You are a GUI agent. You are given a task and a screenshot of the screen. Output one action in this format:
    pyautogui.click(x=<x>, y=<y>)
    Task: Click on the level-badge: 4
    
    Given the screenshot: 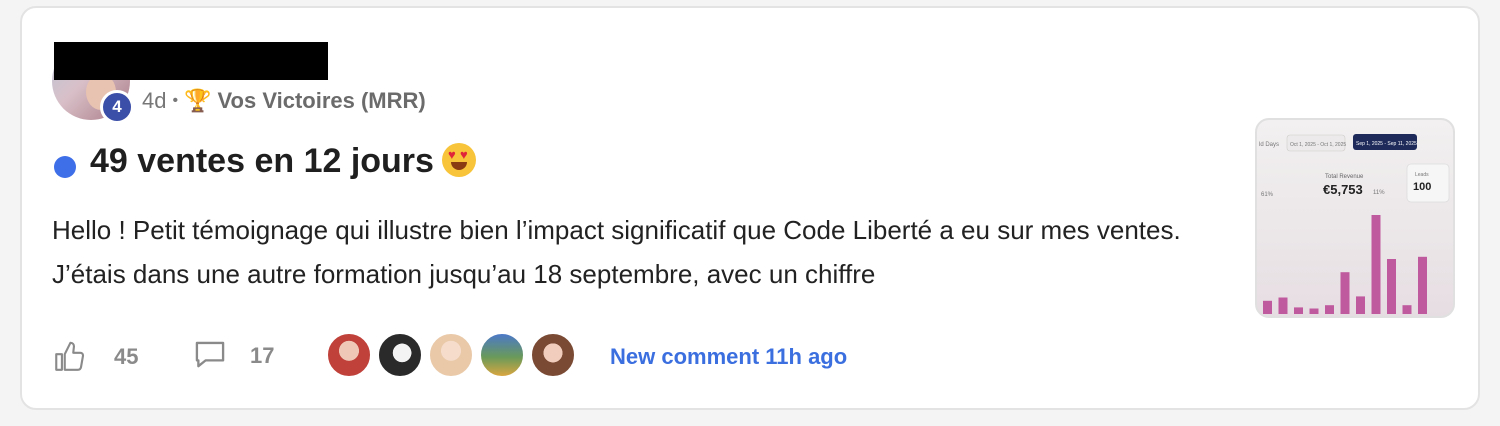 What is the action you would take?
    pyautogui.click(x=117, y=107)
    